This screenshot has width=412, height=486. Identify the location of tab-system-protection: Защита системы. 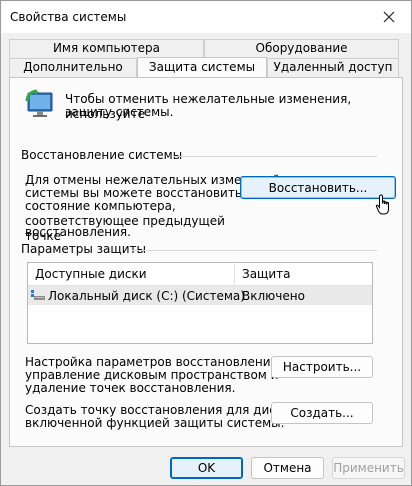
(202, 67).